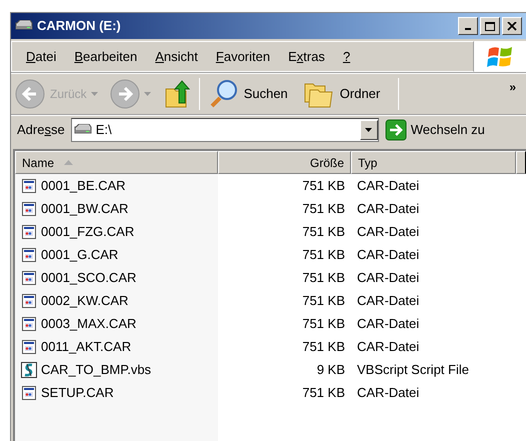 The width and height of the screenshot is (526, 441). Describe the element at coordinates (270, 369) in the screenshot. I see `file-row: CAR_TO_BMP.vbs 9 KB VBScript Script File` at that location.